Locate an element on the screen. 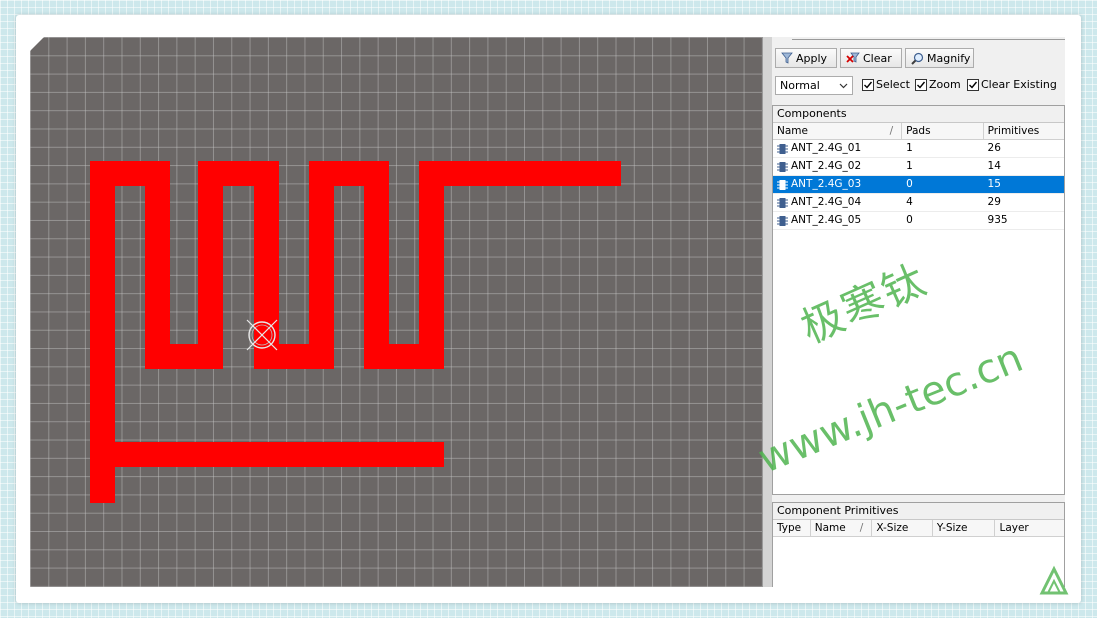 The image size is (1097, 618). select-checkbox: Select is located at coordinates (886, 84).